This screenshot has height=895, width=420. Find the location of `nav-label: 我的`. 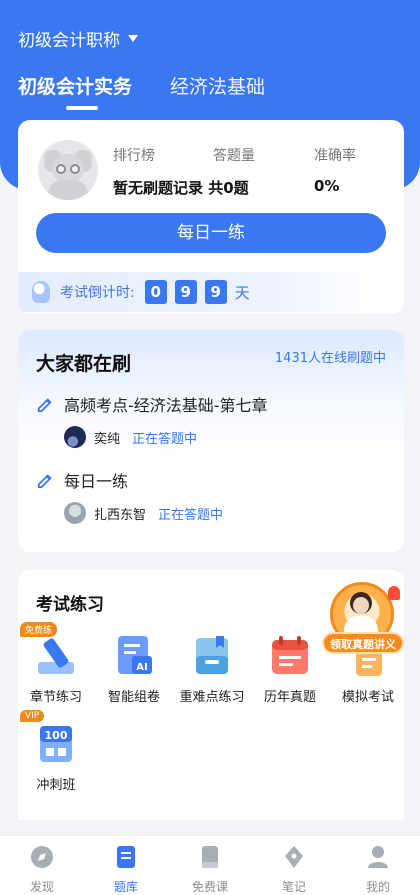

nav-label: 我的 is located at coordinates (377, 887).